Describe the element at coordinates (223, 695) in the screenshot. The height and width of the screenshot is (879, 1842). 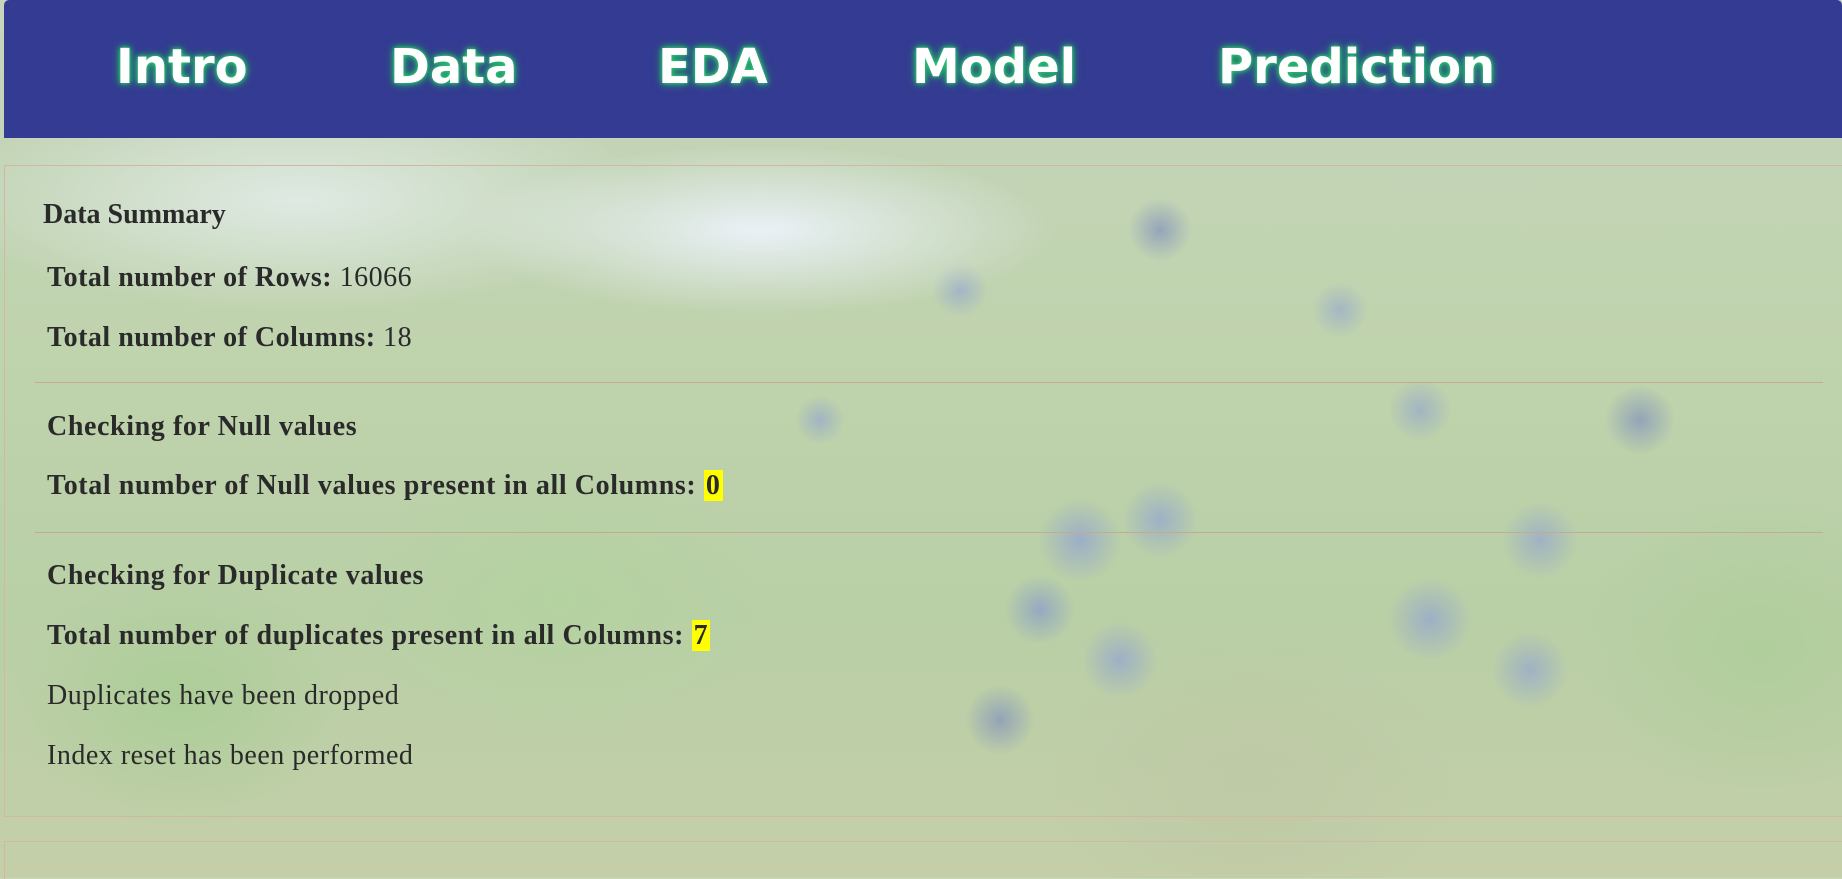
I see `duplicates-dropped-message: Duplicates have been dropped` at that location.